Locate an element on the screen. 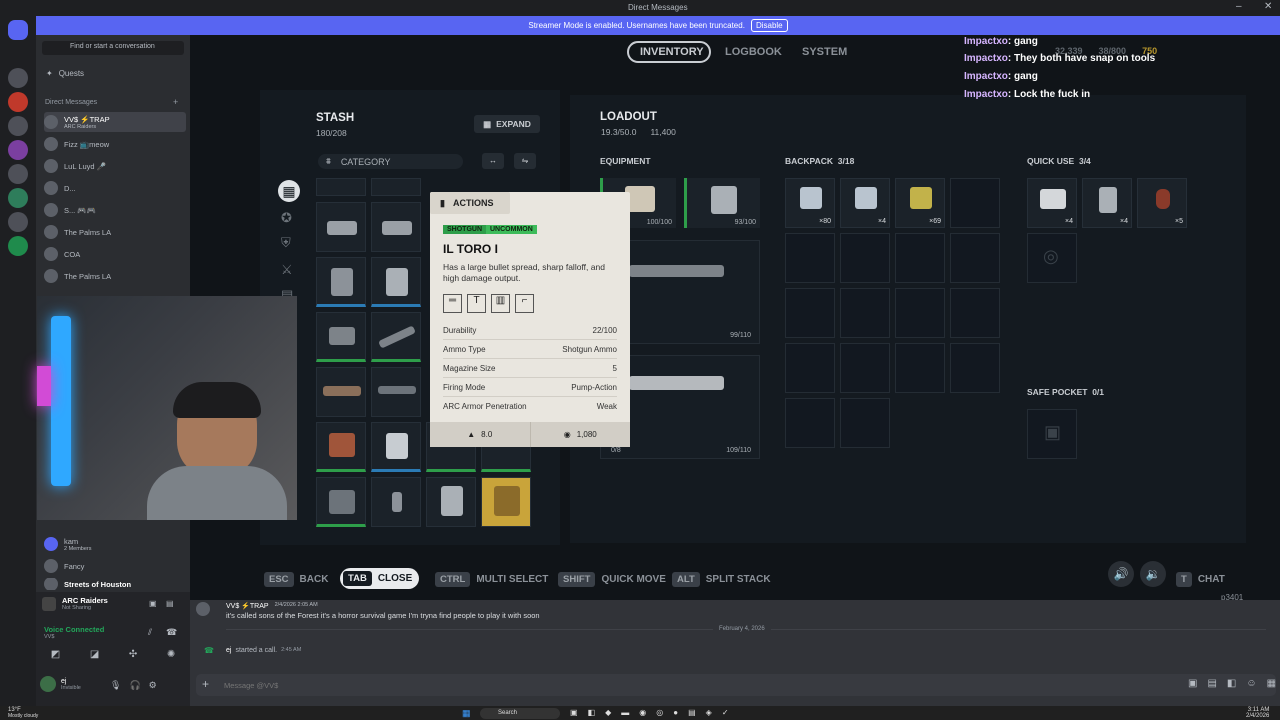 This screenshot has width=1280, height=720. quickuse-slot: ×5 is located at coordinates (1162, 203).